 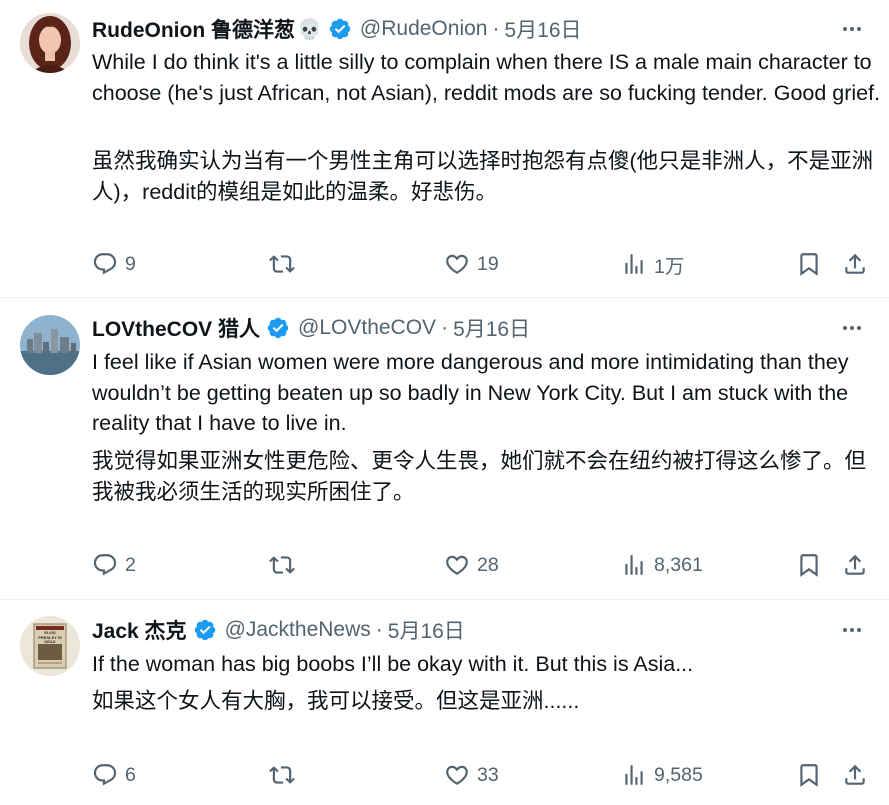 I want to click on like-count: 33, so click(x=488, y=774).